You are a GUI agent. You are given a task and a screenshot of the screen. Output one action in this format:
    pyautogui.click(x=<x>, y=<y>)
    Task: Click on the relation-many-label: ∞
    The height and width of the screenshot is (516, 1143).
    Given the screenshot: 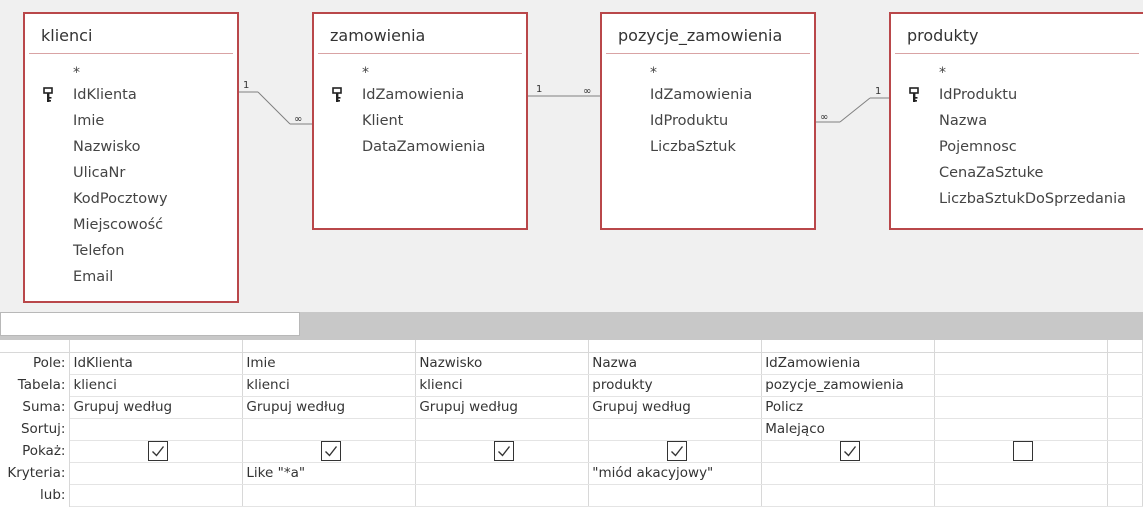 What is the action you would take?
    pyautogui.click(x=824, y=117)
    